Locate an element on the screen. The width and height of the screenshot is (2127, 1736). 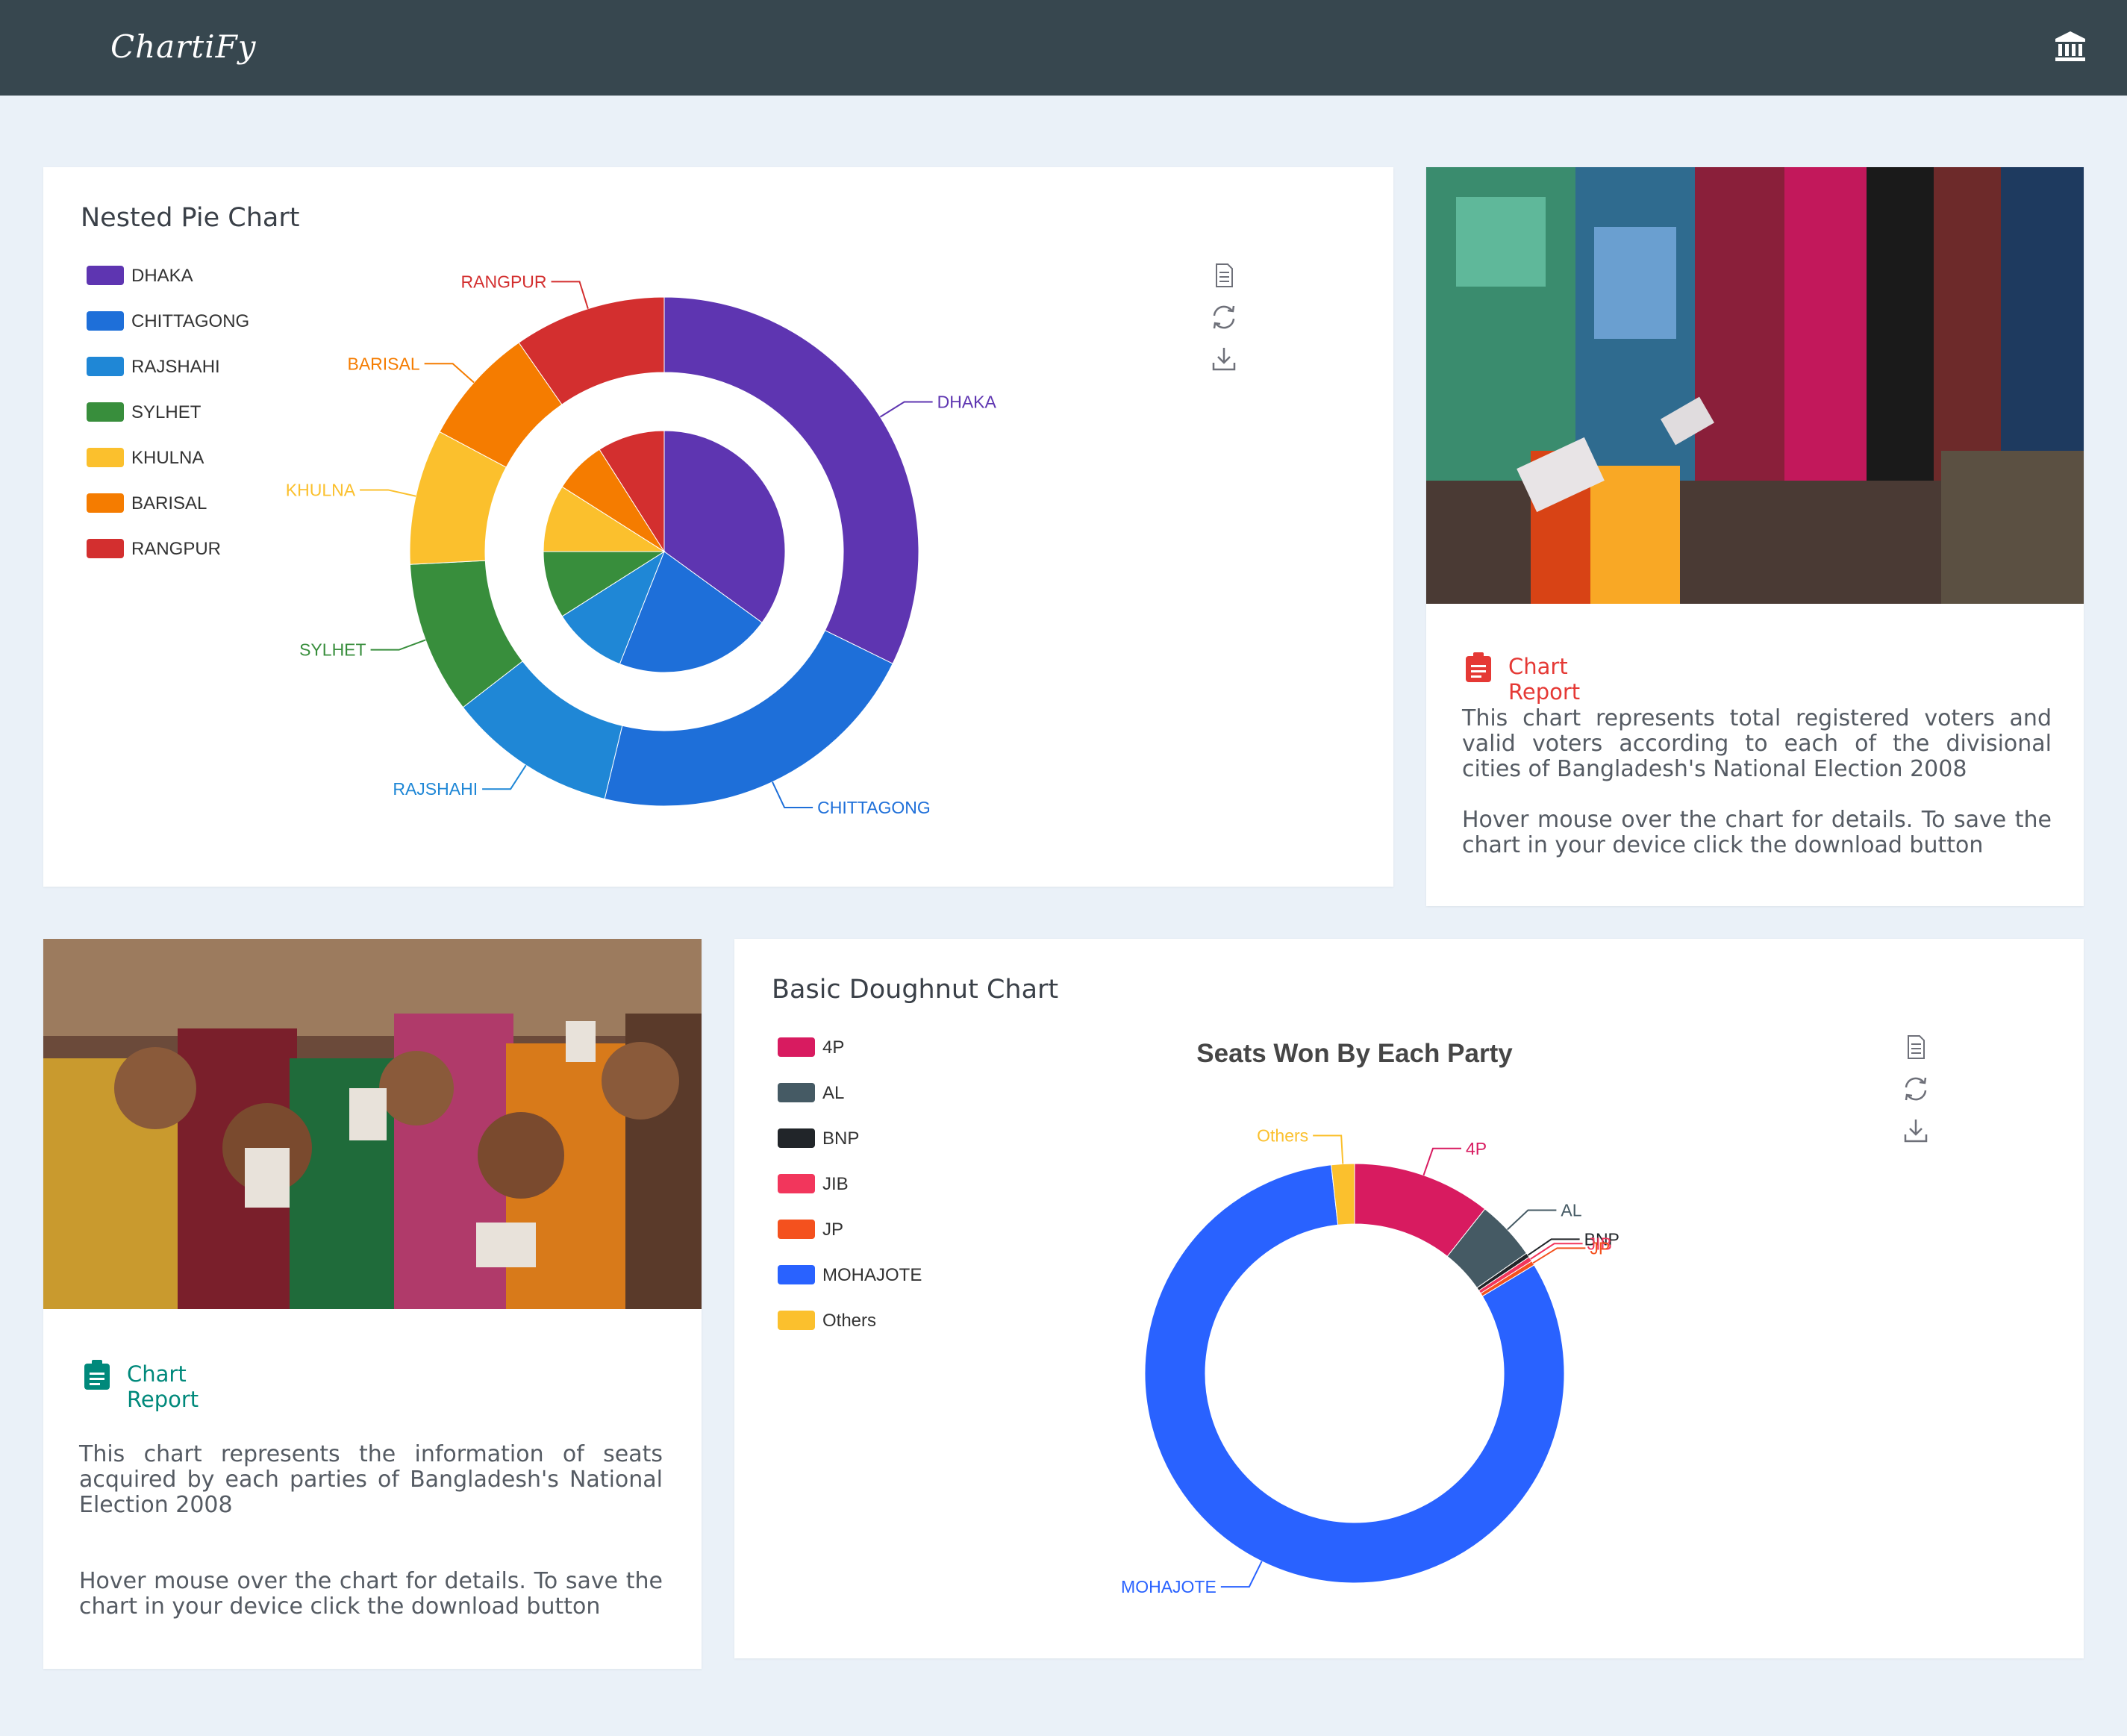
top-navbar: ChartiFy is located at coordinates (1063, 48).